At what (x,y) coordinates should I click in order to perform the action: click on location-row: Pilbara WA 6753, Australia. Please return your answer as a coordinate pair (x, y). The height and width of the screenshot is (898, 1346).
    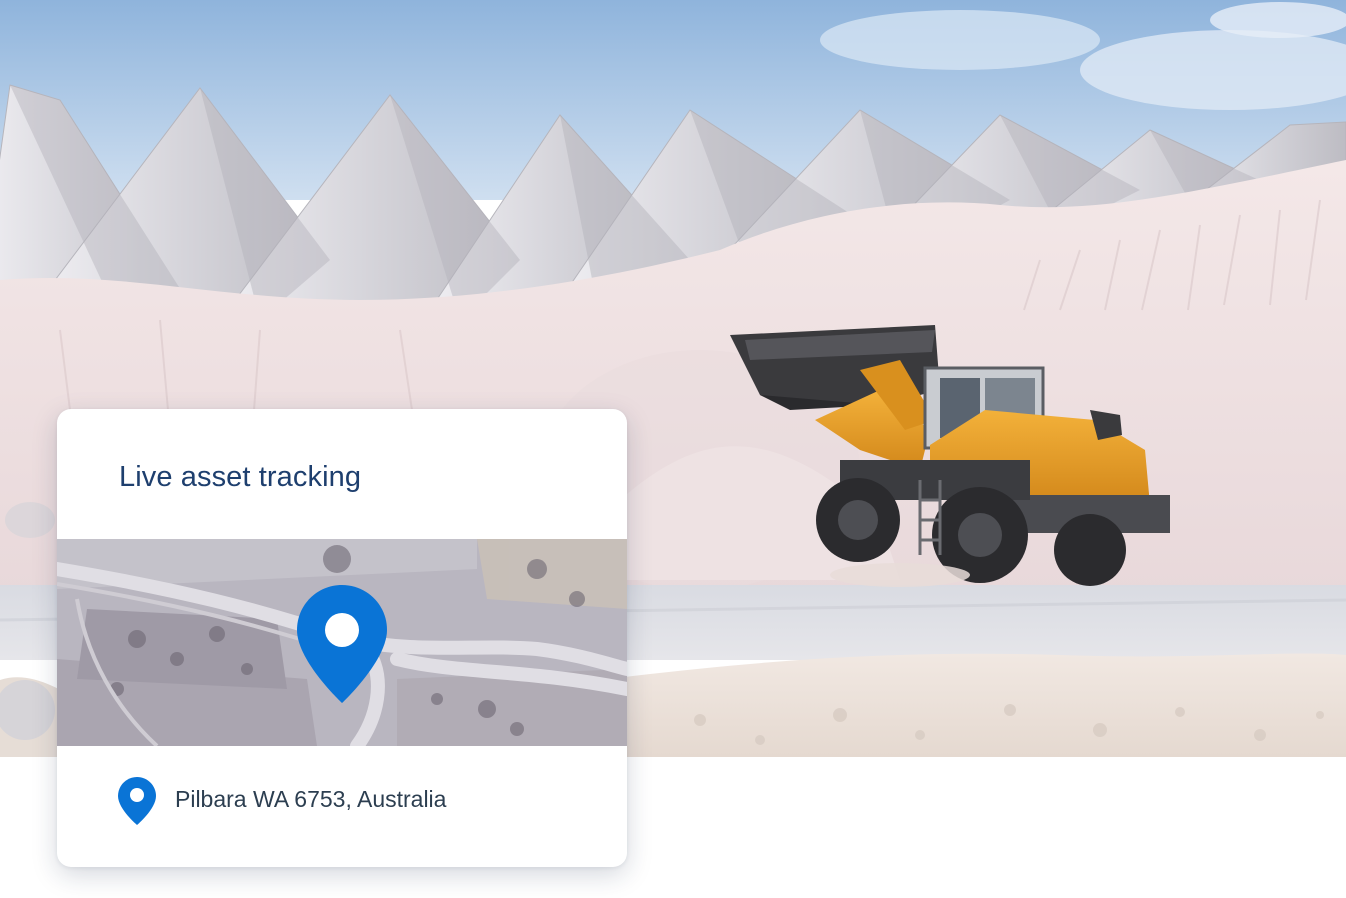
    Looking at the image, I should click on (342, 806).